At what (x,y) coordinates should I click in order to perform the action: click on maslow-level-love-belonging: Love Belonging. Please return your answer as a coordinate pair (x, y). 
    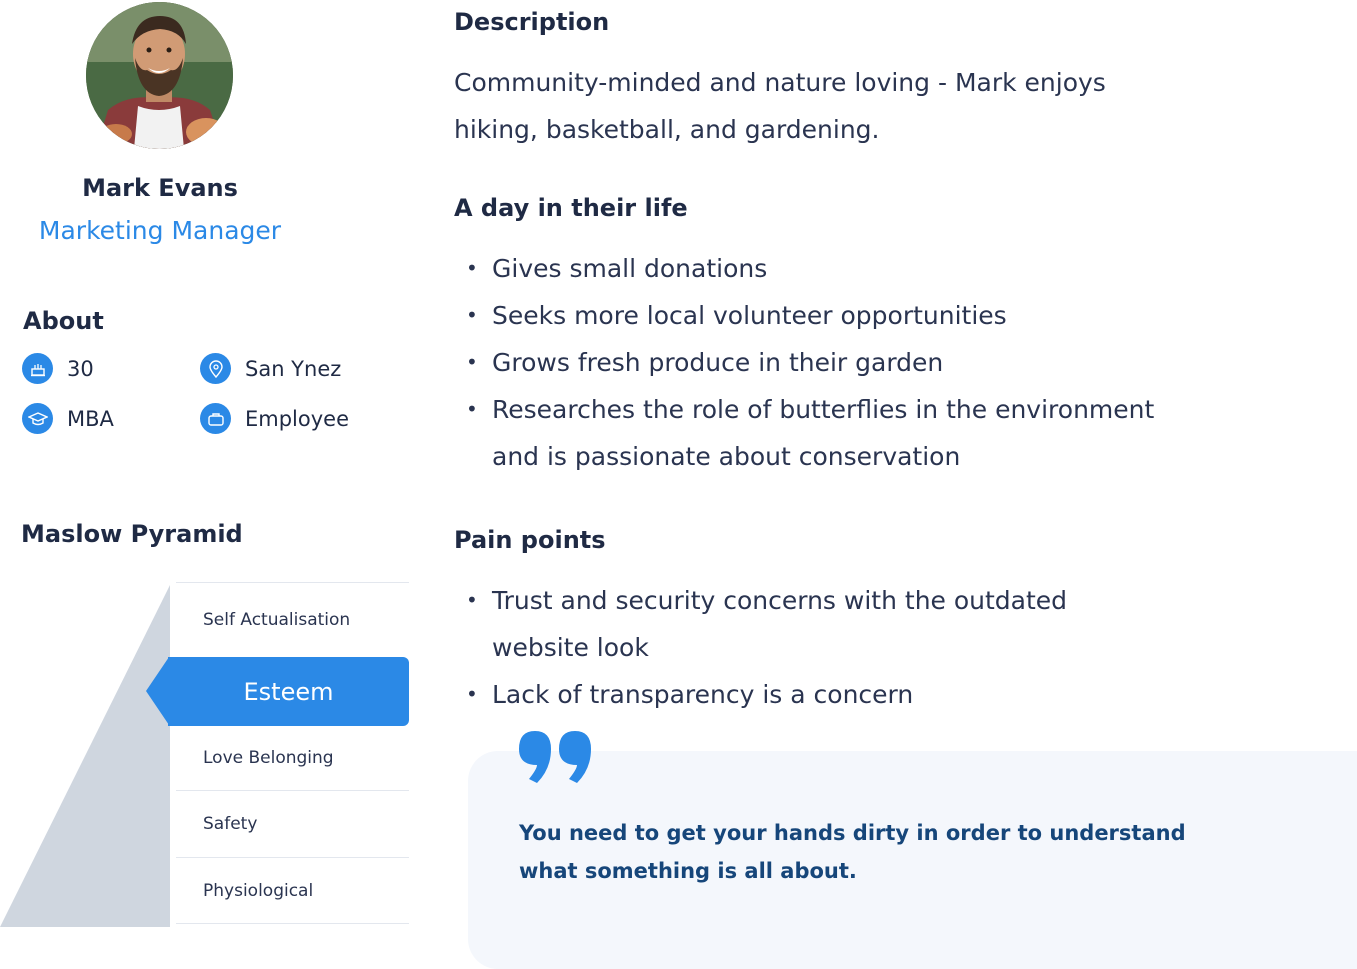
    Looking at the image, I should click on (268, 758).